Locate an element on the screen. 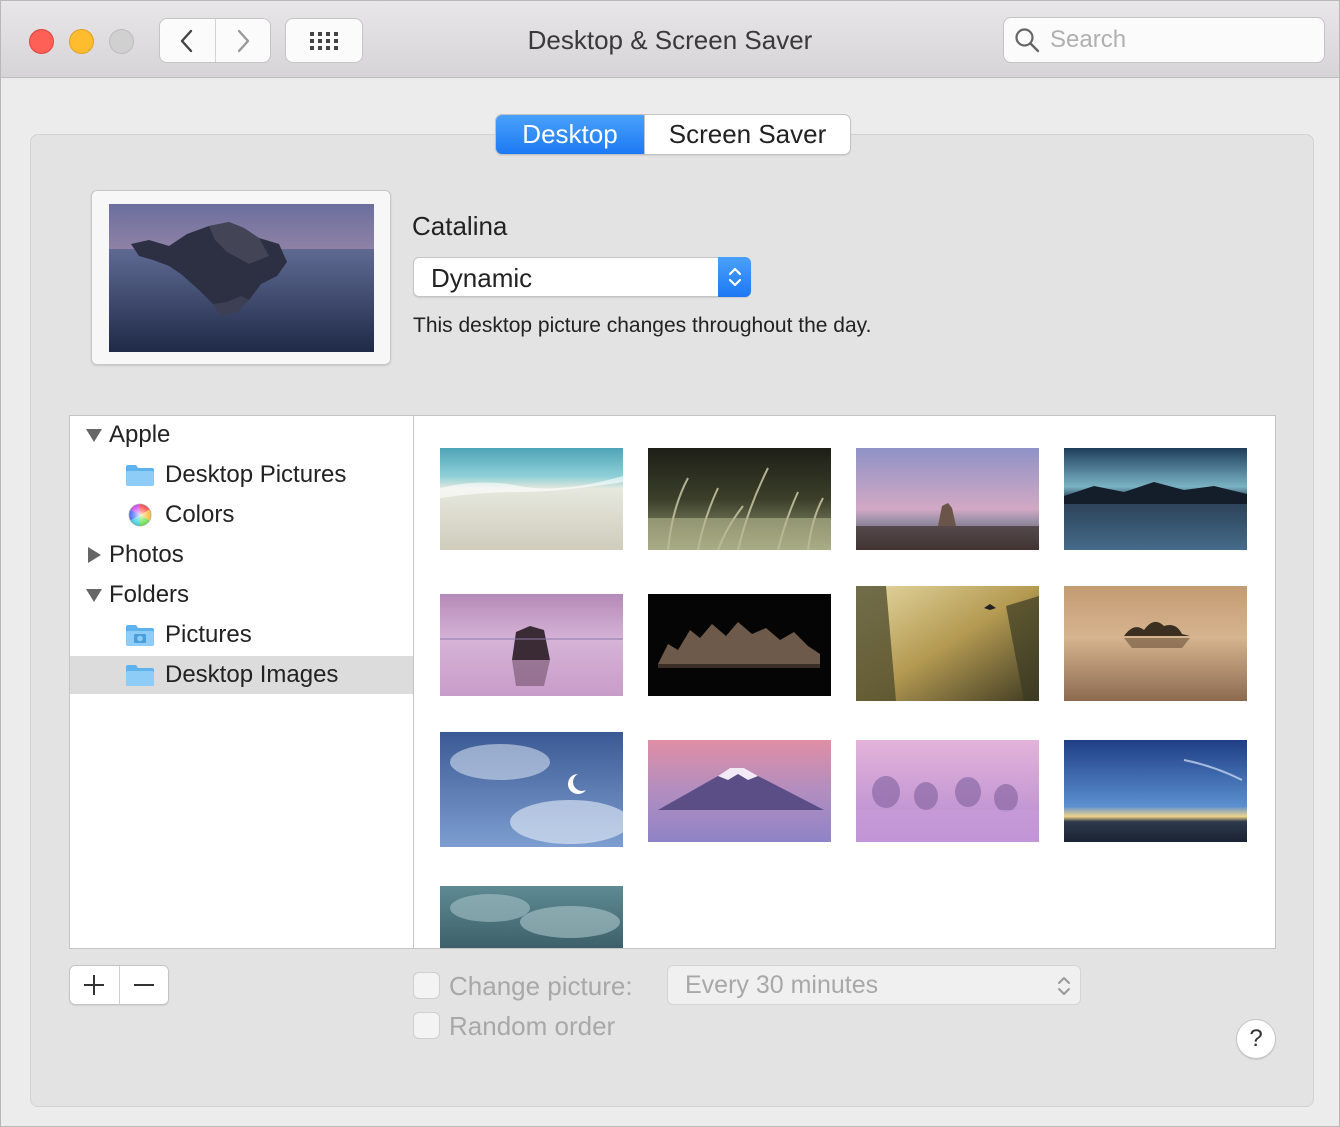 The height and width of the screenshot is (1127, 1340). wallpaper-name: Catalina is located at coordinates (460, 226).